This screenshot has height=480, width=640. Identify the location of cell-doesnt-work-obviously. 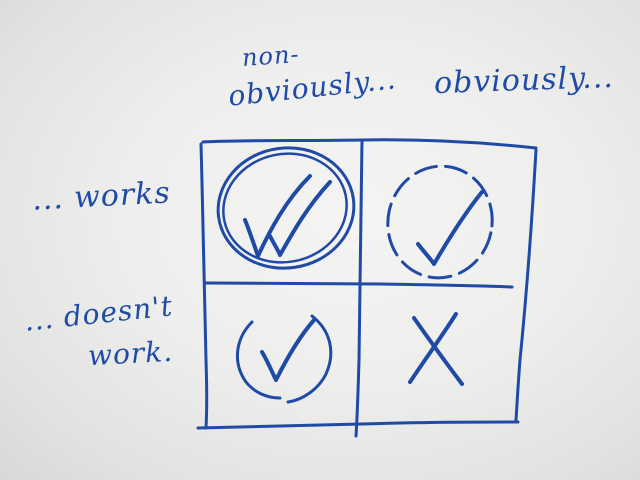
(436, 349).